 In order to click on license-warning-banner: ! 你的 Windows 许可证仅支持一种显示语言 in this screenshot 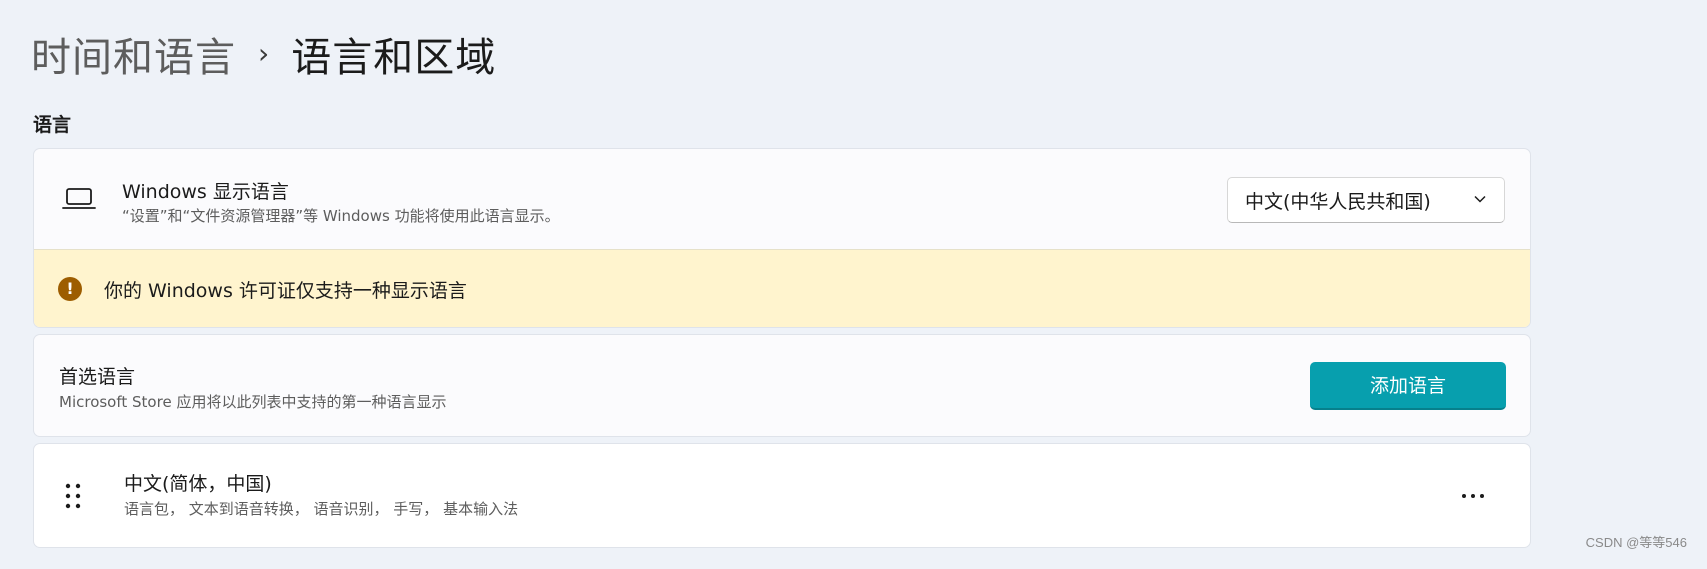, I will do `click(782, 288)`.